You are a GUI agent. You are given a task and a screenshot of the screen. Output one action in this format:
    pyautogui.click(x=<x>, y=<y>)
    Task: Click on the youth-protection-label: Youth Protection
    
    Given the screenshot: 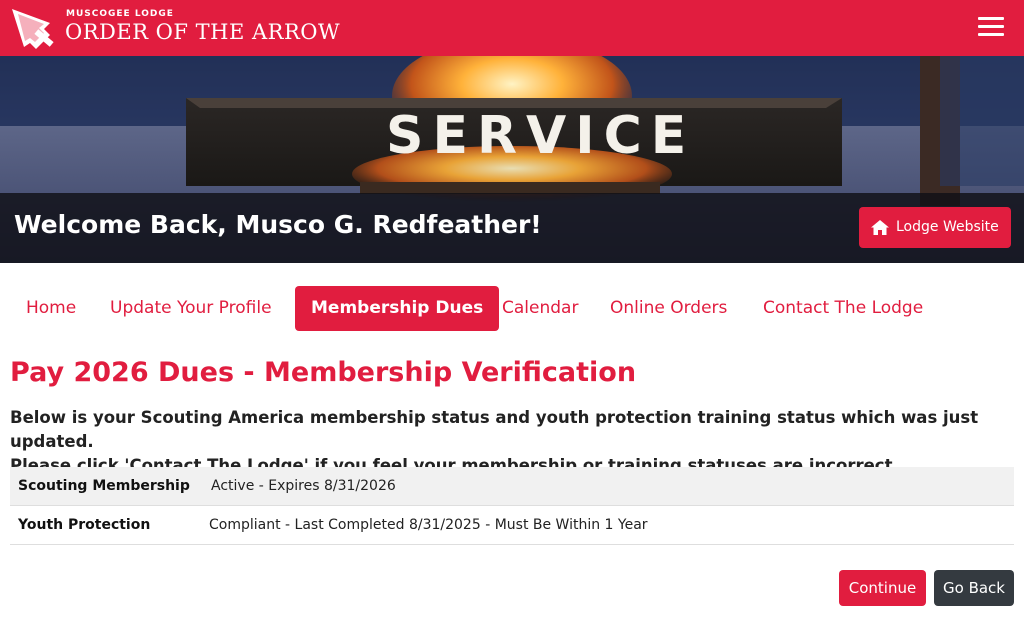 What is the action you would take?
    pyautogui.click(x=84, y=525)
    